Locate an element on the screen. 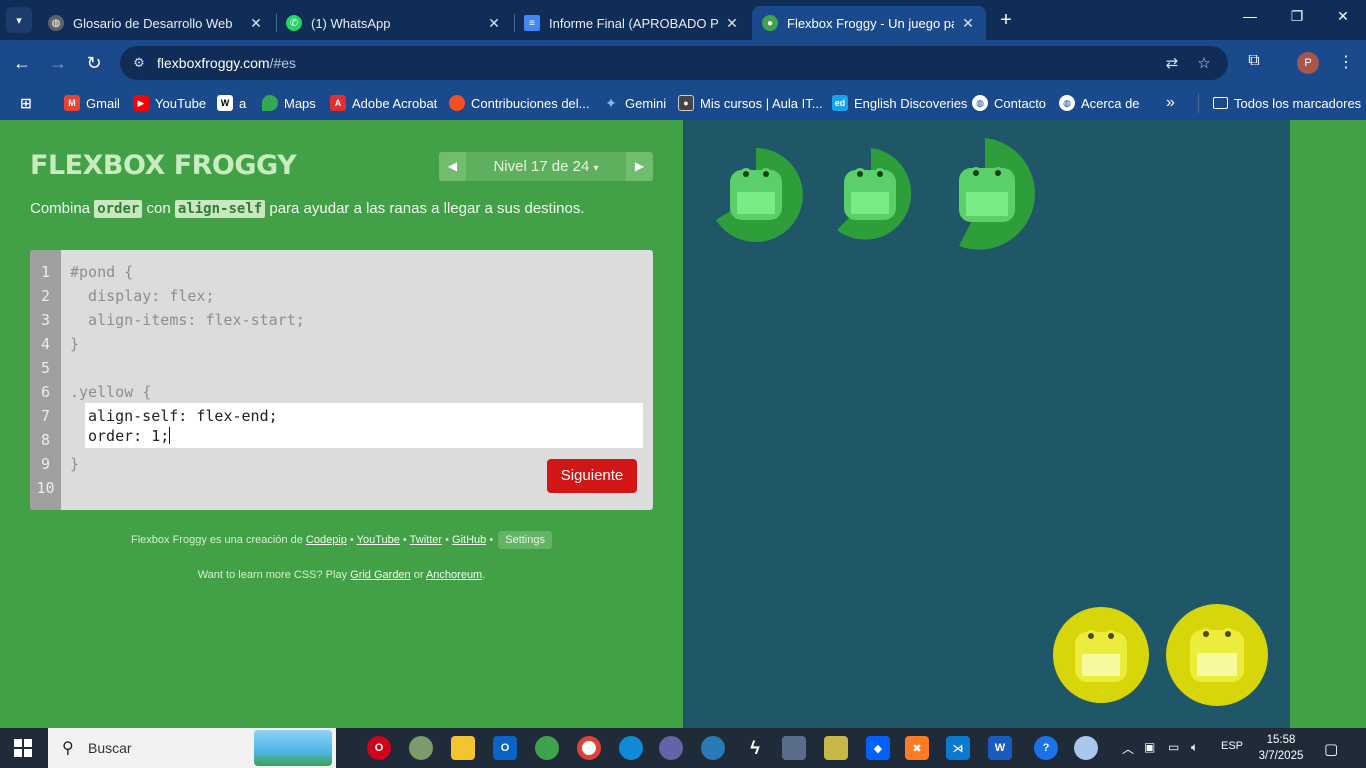 This screenshot has height=768, width=1366. tab-glosario: ◍ Glosario de Desarrollo Web ✕ is located at coordinates (156, 23).